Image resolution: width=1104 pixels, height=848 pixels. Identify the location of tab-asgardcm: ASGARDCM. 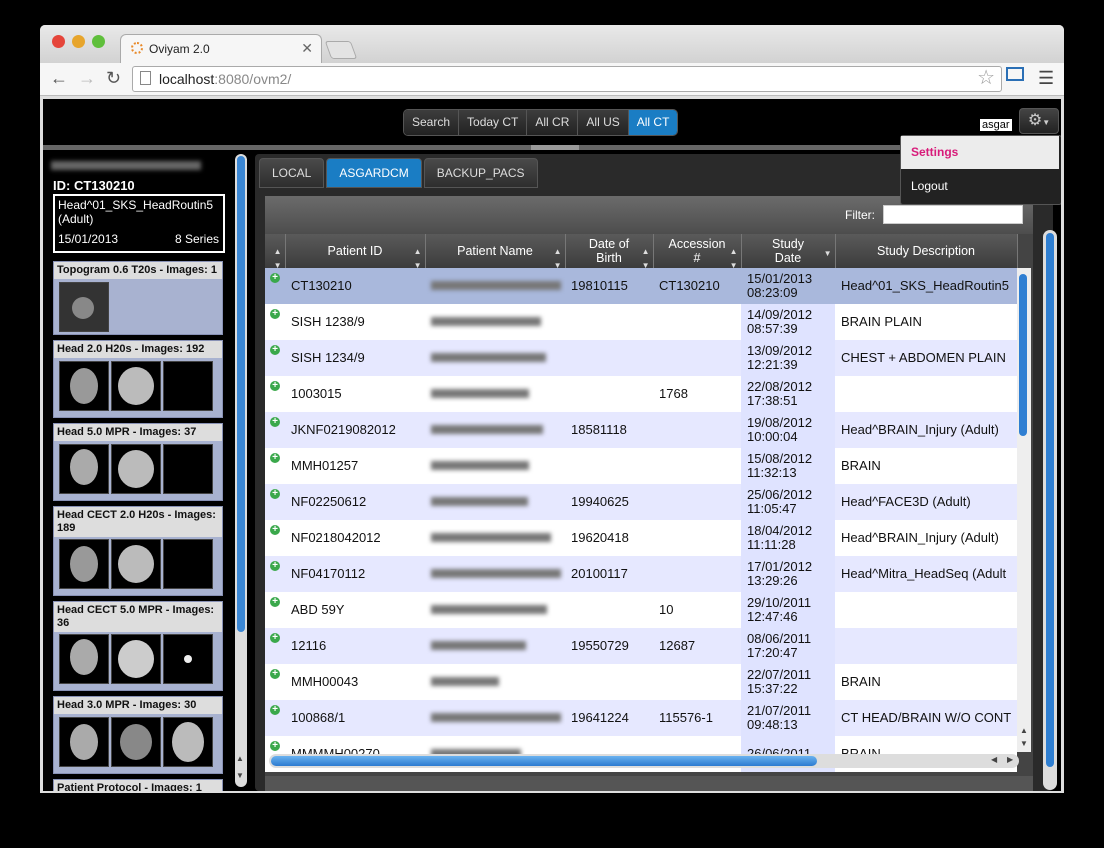
(374, 173).